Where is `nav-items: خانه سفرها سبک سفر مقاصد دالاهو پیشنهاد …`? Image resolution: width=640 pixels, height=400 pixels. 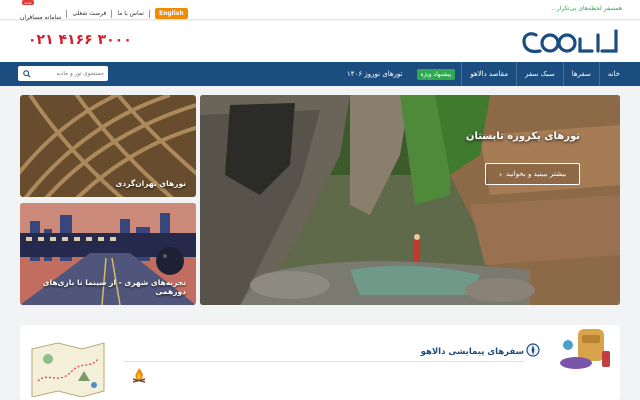
nav-items: خانه سفرها سبک سفر مقاصد دالاهو پیشنهاد … is located at coordinates (483, 74).